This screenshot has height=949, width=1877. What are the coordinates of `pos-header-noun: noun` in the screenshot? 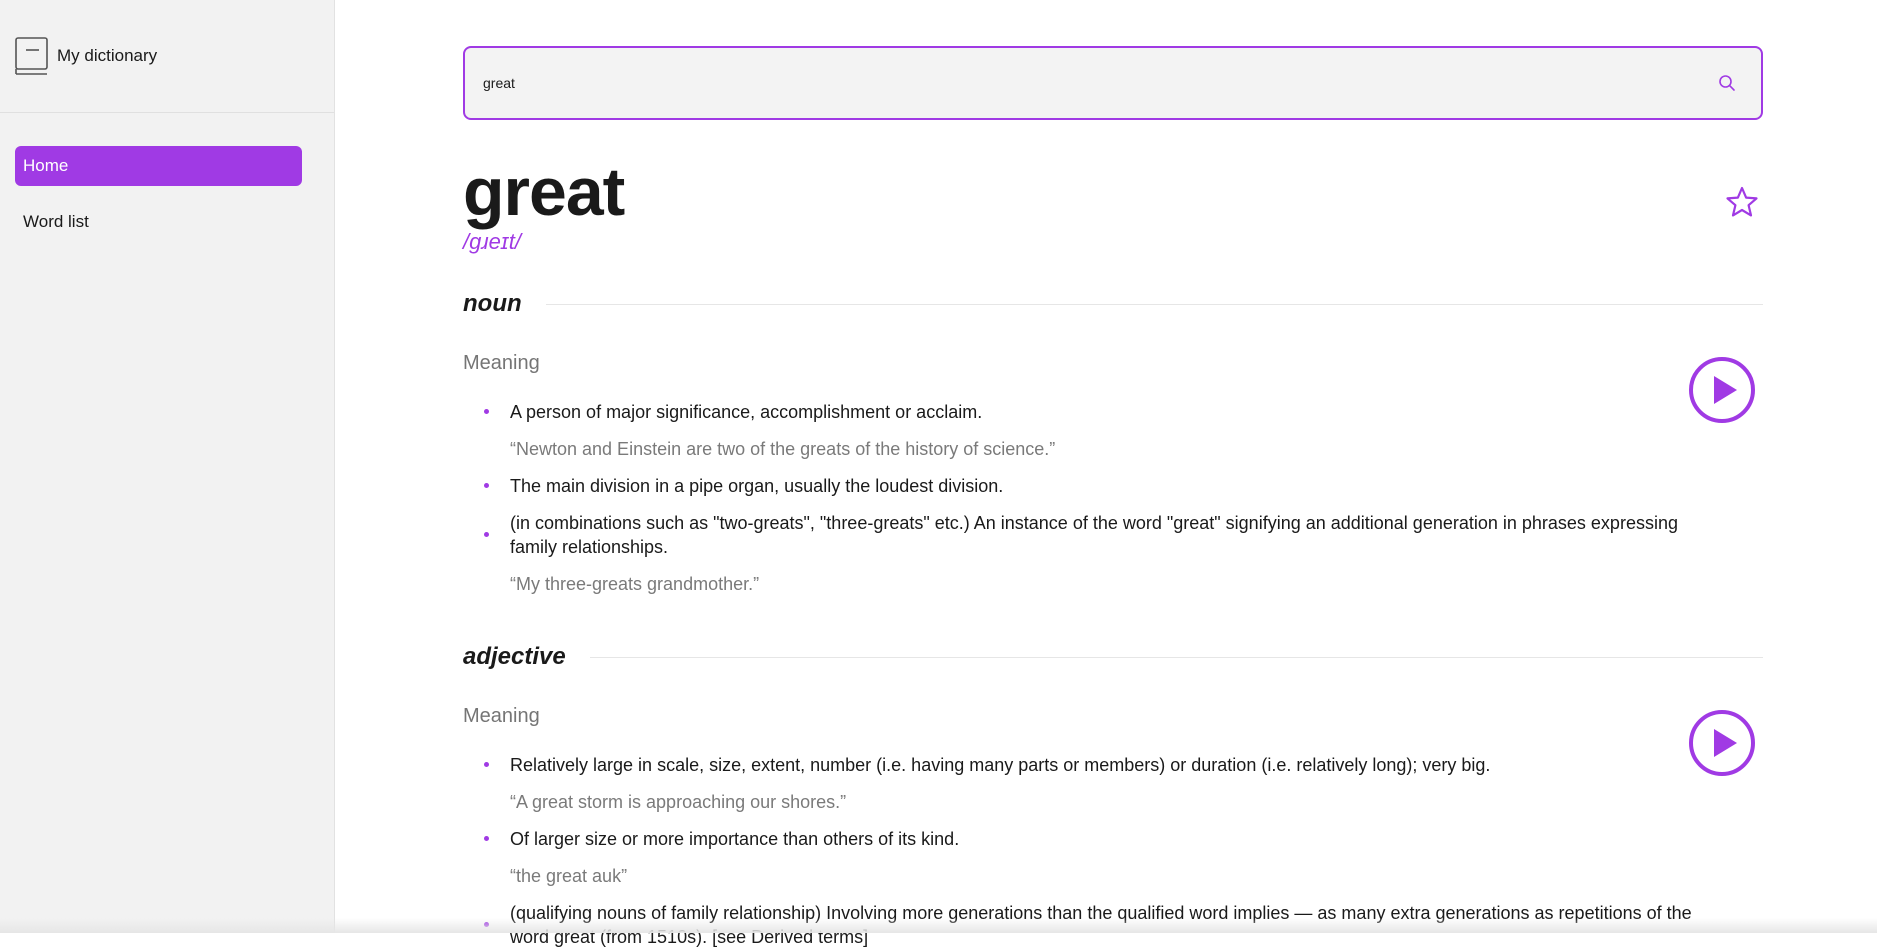 It's located at (1113, 304).